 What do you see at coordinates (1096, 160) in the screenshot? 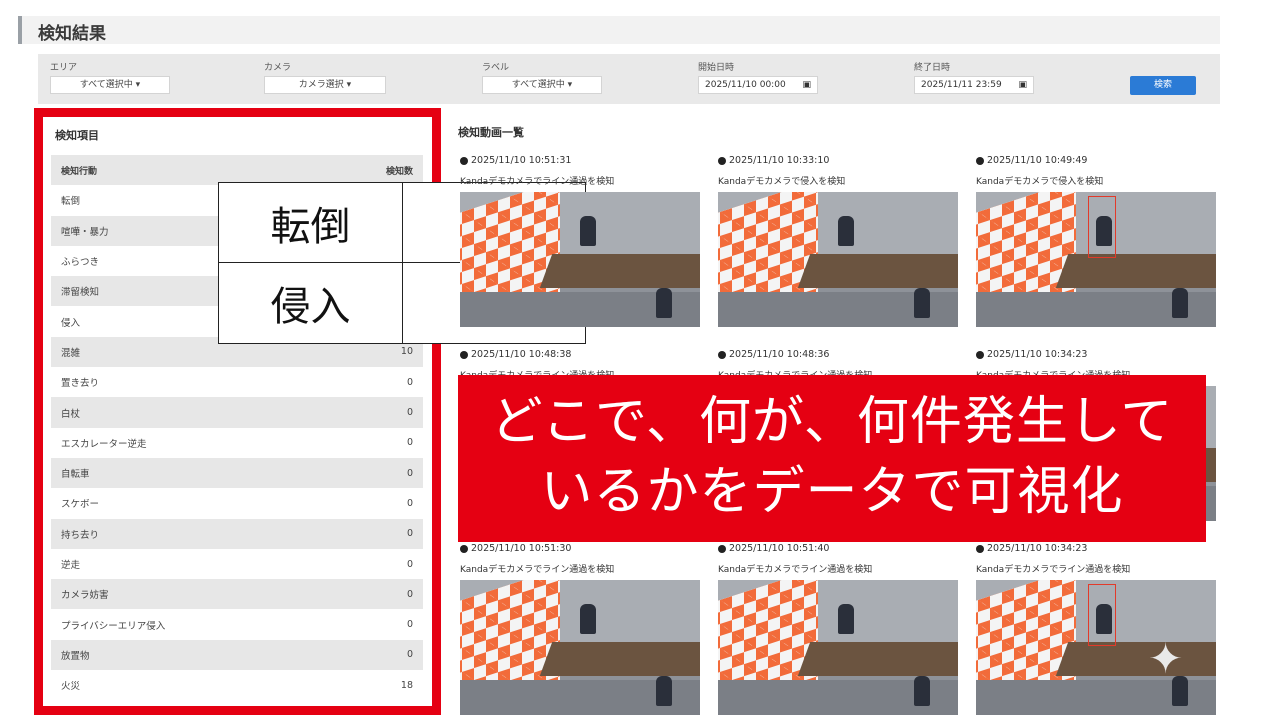
I see `video-timestamp: 2025/11/10 10:49:49` at bounding box center [1096, 160].